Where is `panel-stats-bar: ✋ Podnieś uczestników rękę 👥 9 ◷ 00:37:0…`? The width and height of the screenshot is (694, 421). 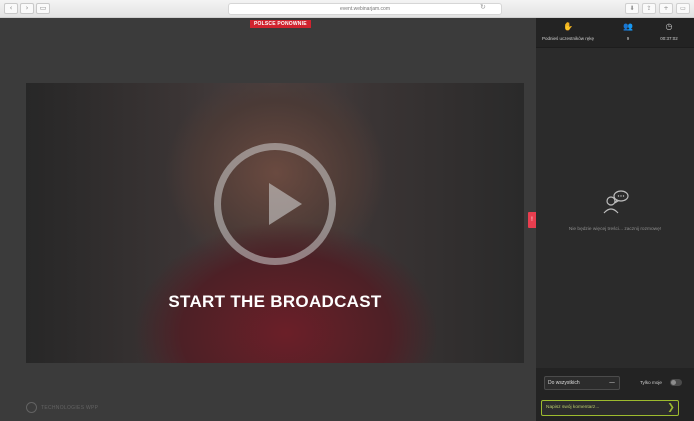 panel-stats-bar: ✋ Podnieś uczestników rękę 👥 9 ◷ 00:37:0… is located at coordinates (615, 33).